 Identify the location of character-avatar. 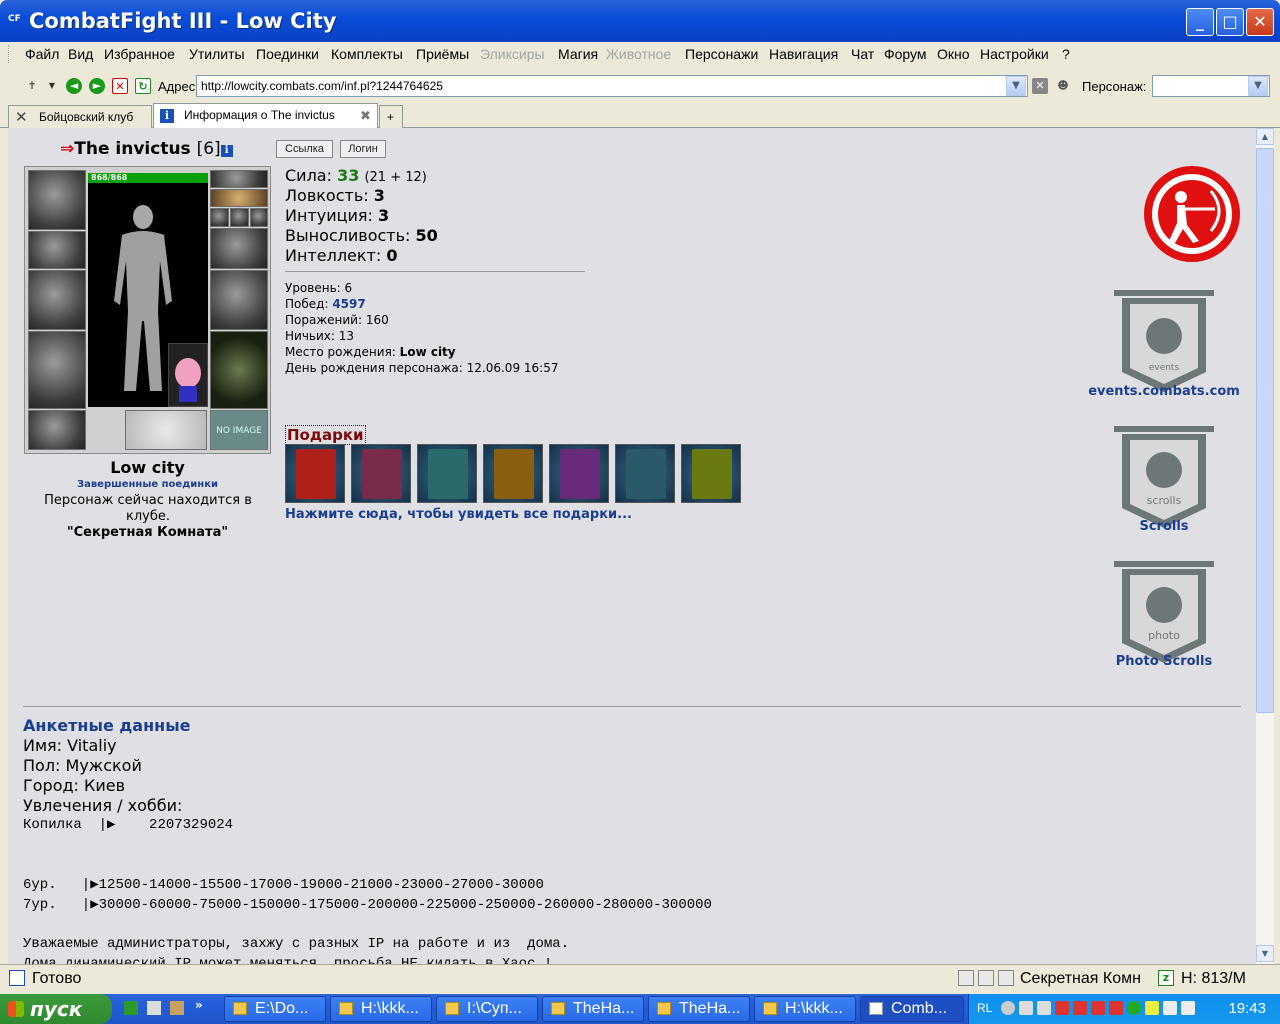
(148, 290).